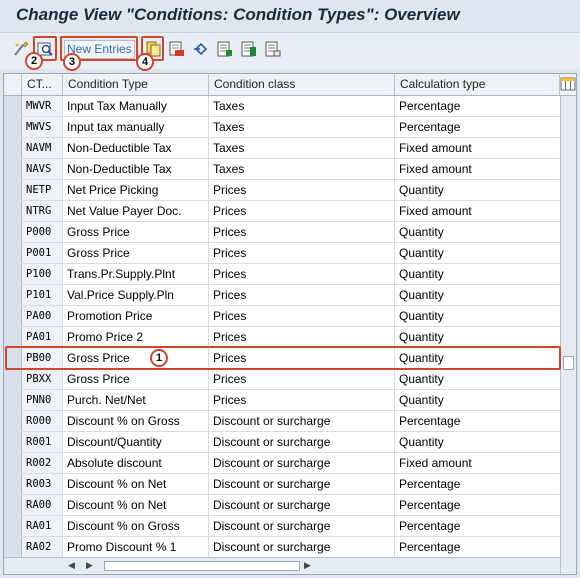  What do you see at coordinates (136, 84) in the screenshot?
I see `column-header-condition-type: Condition Type` at bounding box center [136, 84].